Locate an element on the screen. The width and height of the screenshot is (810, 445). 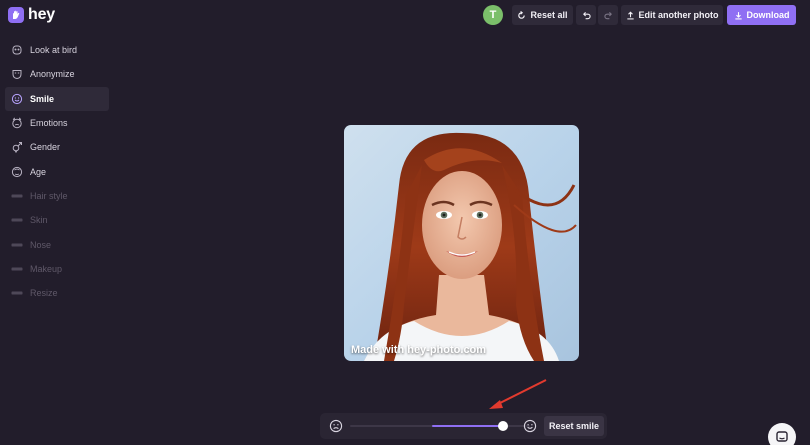
smile-slider-panel: Reset smile is located at coordinates (463, 426).